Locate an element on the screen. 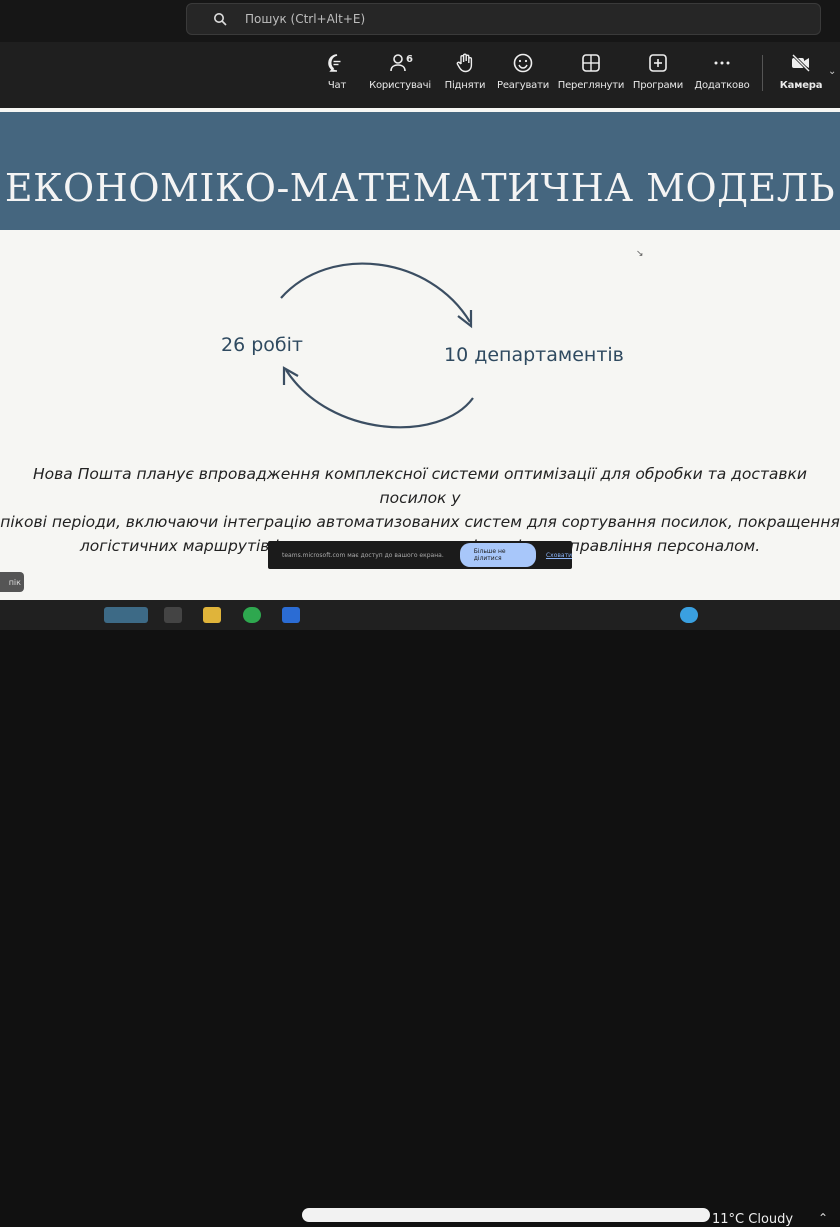 The height and width of the screenshot is (1227, 840). search-icon is located at coordinates (220, 19).